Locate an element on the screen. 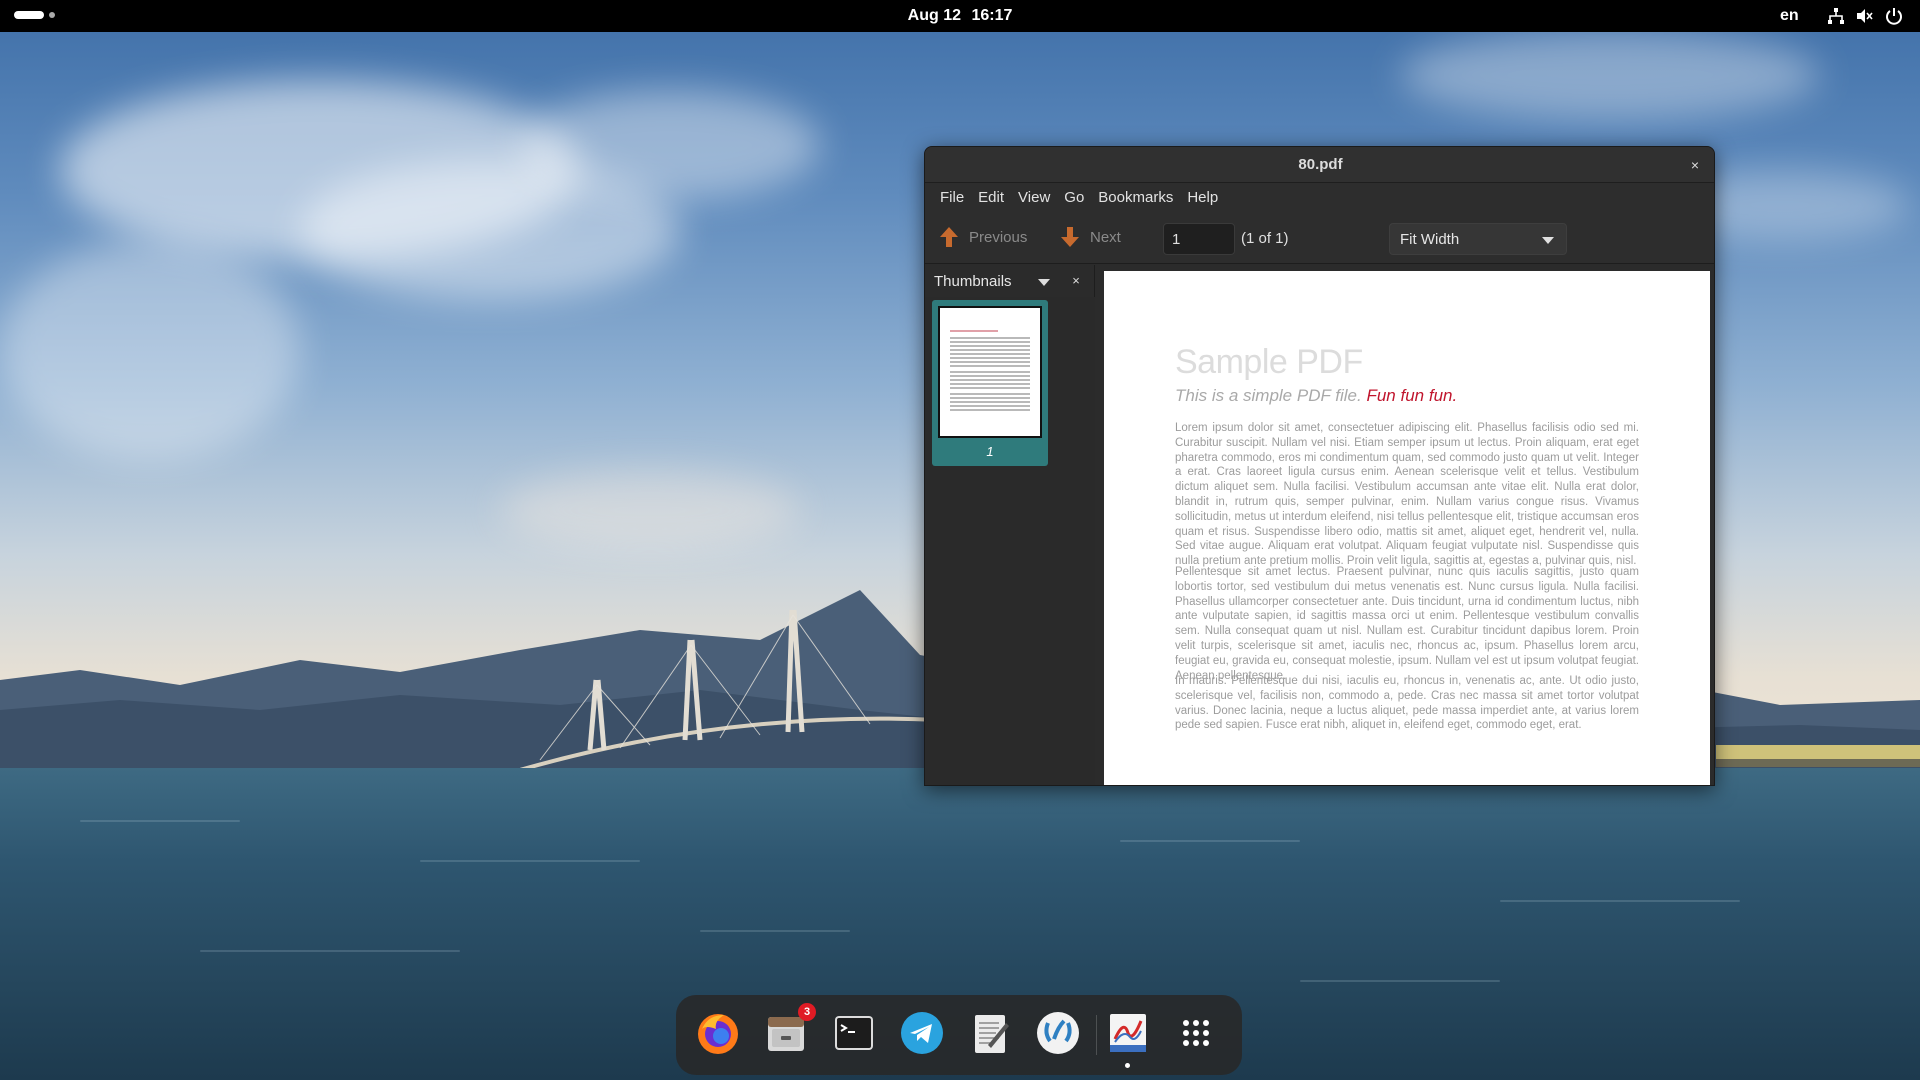 The width and height of the screenshot is (1920, 1080). menu-view: View is located at coordinates (1034, 197).